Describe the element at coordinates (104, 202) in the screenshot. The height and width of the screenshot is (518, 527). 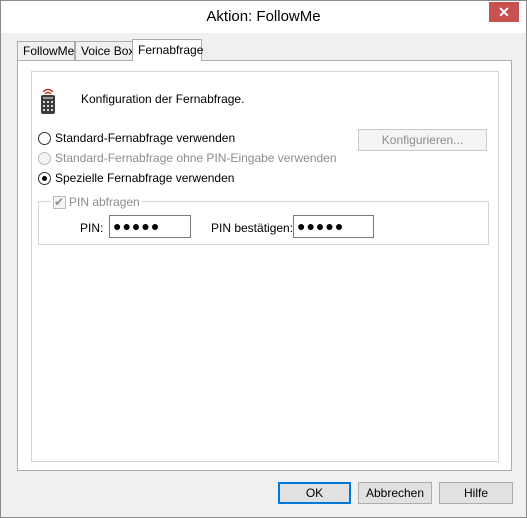
I see `checkbox-label: PIN abfragen` at that location.